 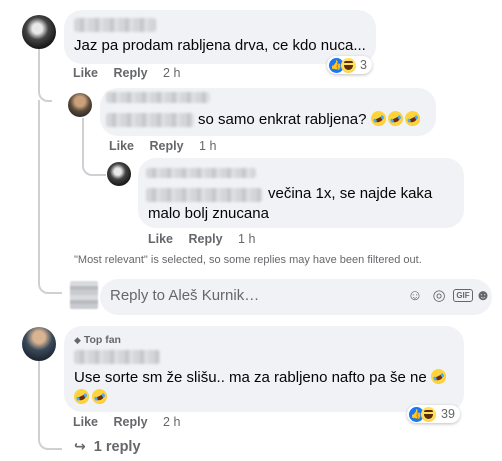 I want to click on thread-line-second, so click(x=50, y=405).